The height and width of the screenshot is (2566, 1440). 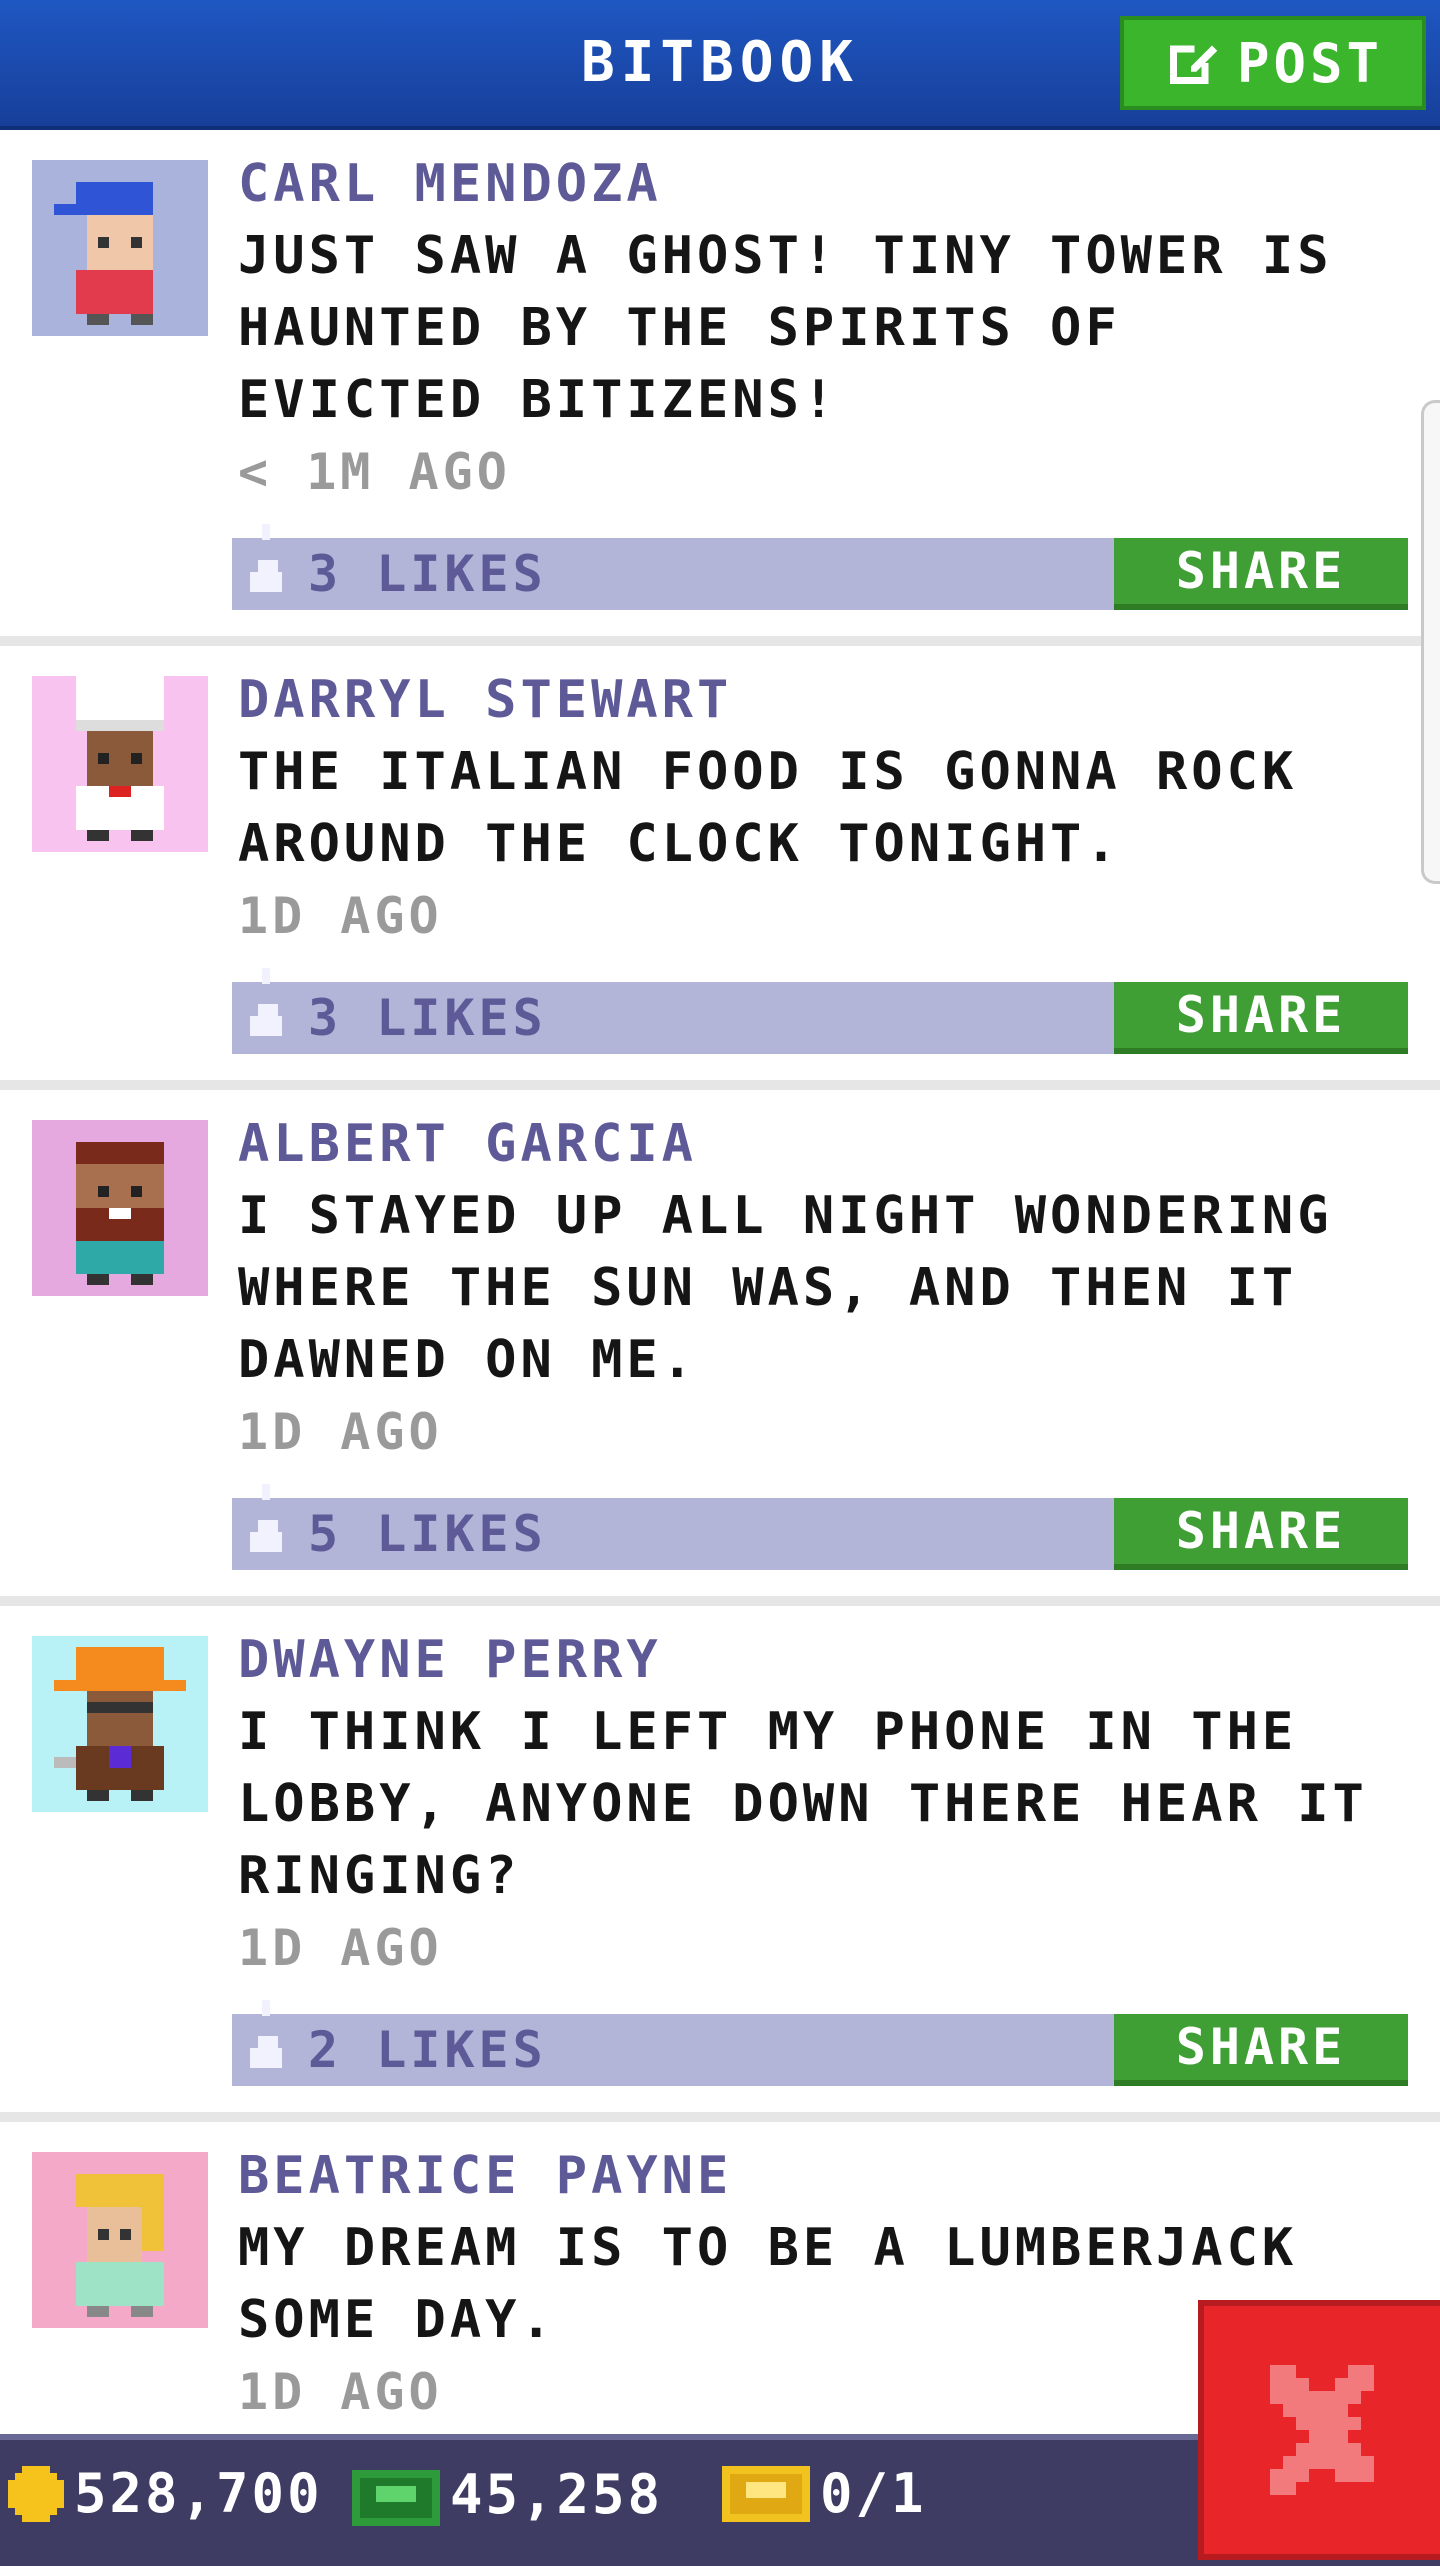 What do you see at coordinates (1430, 642) in the screenshot?
I see `side-scroll-handle` at bounding box center [1430, 642].